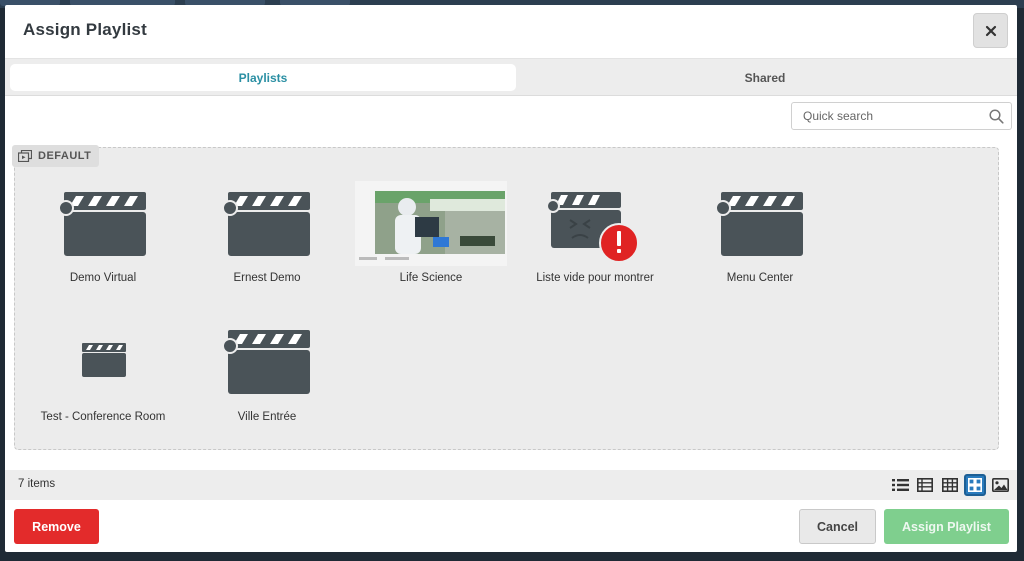  Describe the element at coordinates (263, 77) in the screenshot. I see `tab-playlists: Playlists` at that location.